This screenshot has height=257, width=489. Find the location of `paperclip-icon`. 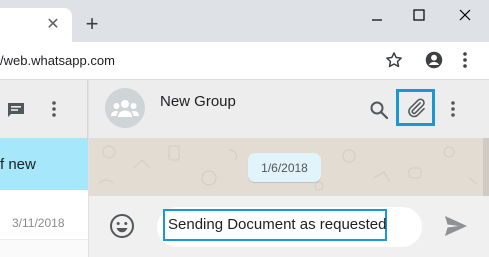

paperclip-icon is located at coordinates (416, 107).